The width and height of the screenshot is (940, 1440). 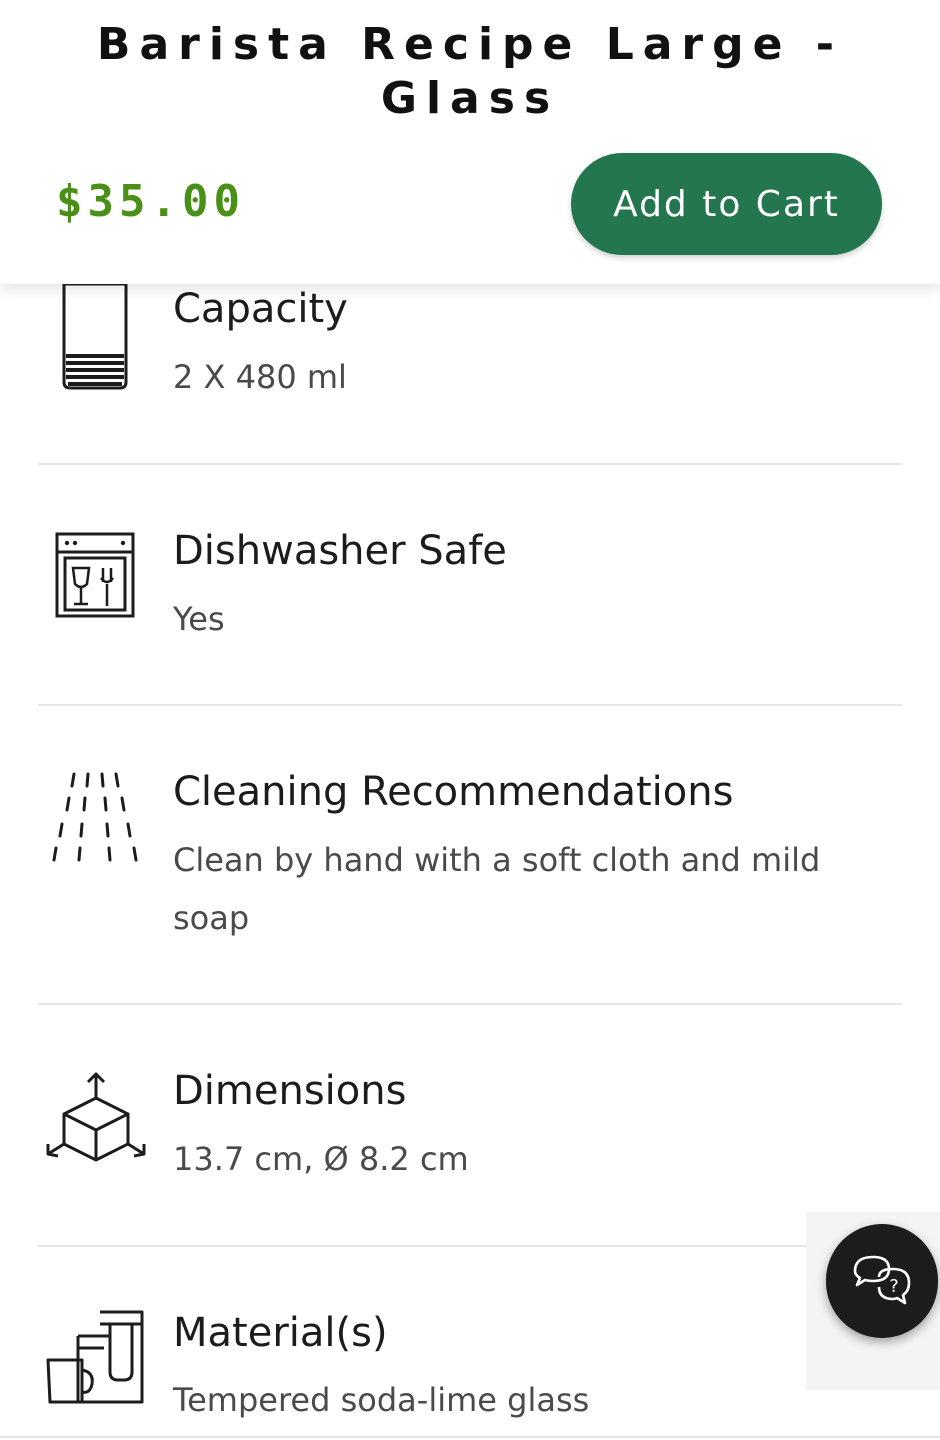 What do you see at coordinates (381, 1400) in the screenshot?
I see `spec-value: Tempered soda-lime glass` at bounding box center [381, 1400].